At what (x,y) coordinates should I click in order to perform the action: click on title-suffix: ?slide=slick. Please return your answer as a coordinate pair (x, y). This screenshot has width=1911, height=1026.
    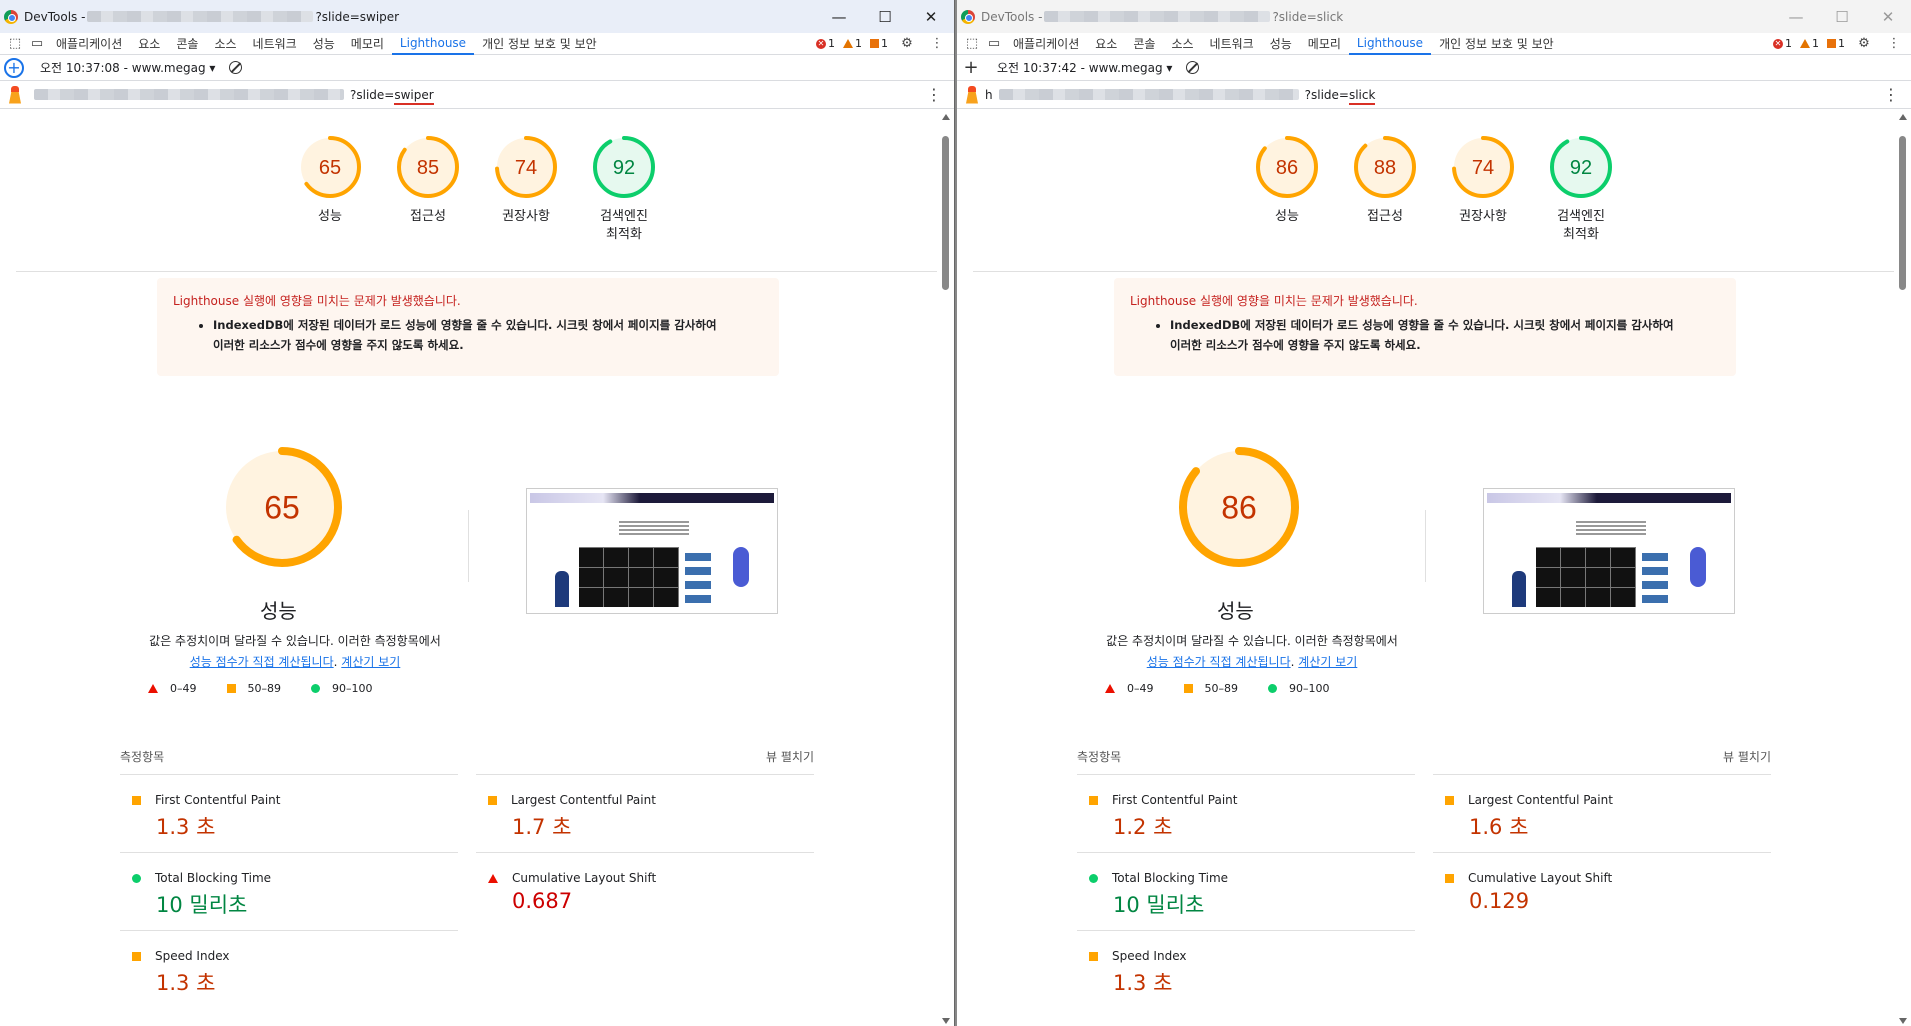
    Looking at the image, I should click on (1308, 16).